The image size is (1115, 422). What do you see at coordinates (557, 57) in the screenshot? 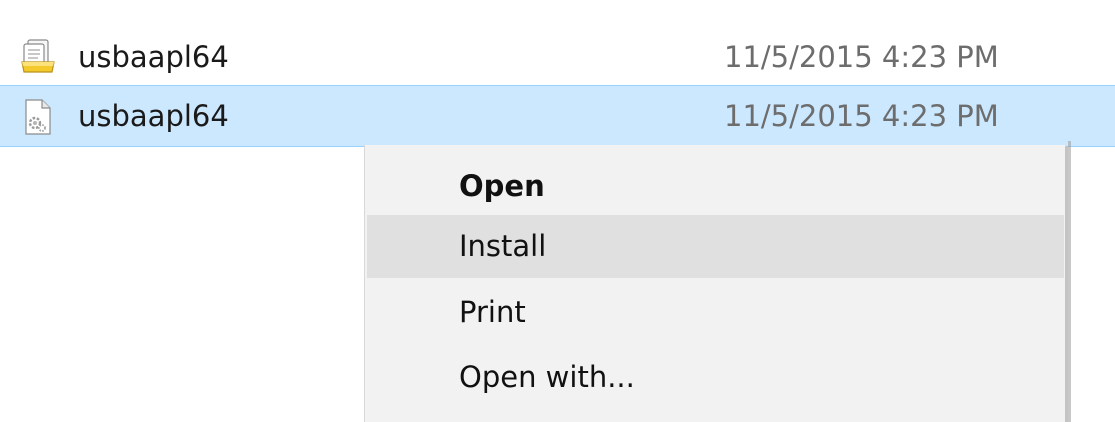
I see `file-row: usbaapl64 11/5/2015 4:23 PM` at bounding box center [557, 57].